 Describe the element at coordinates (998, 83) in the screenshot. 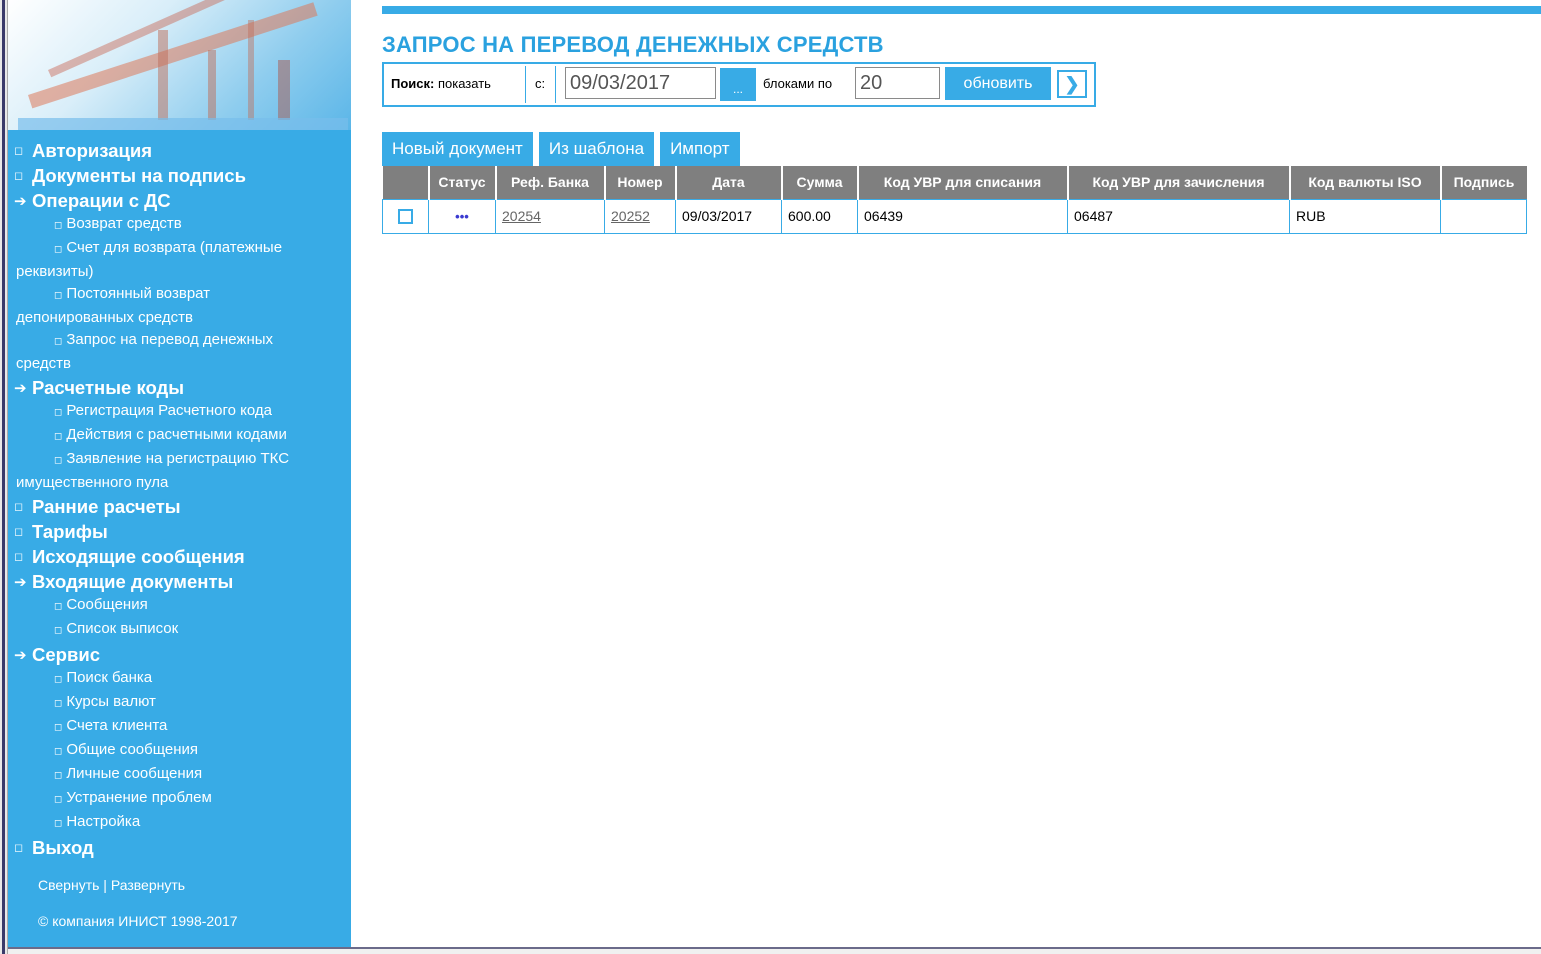

I see `refresh-button: обновить` at that location.